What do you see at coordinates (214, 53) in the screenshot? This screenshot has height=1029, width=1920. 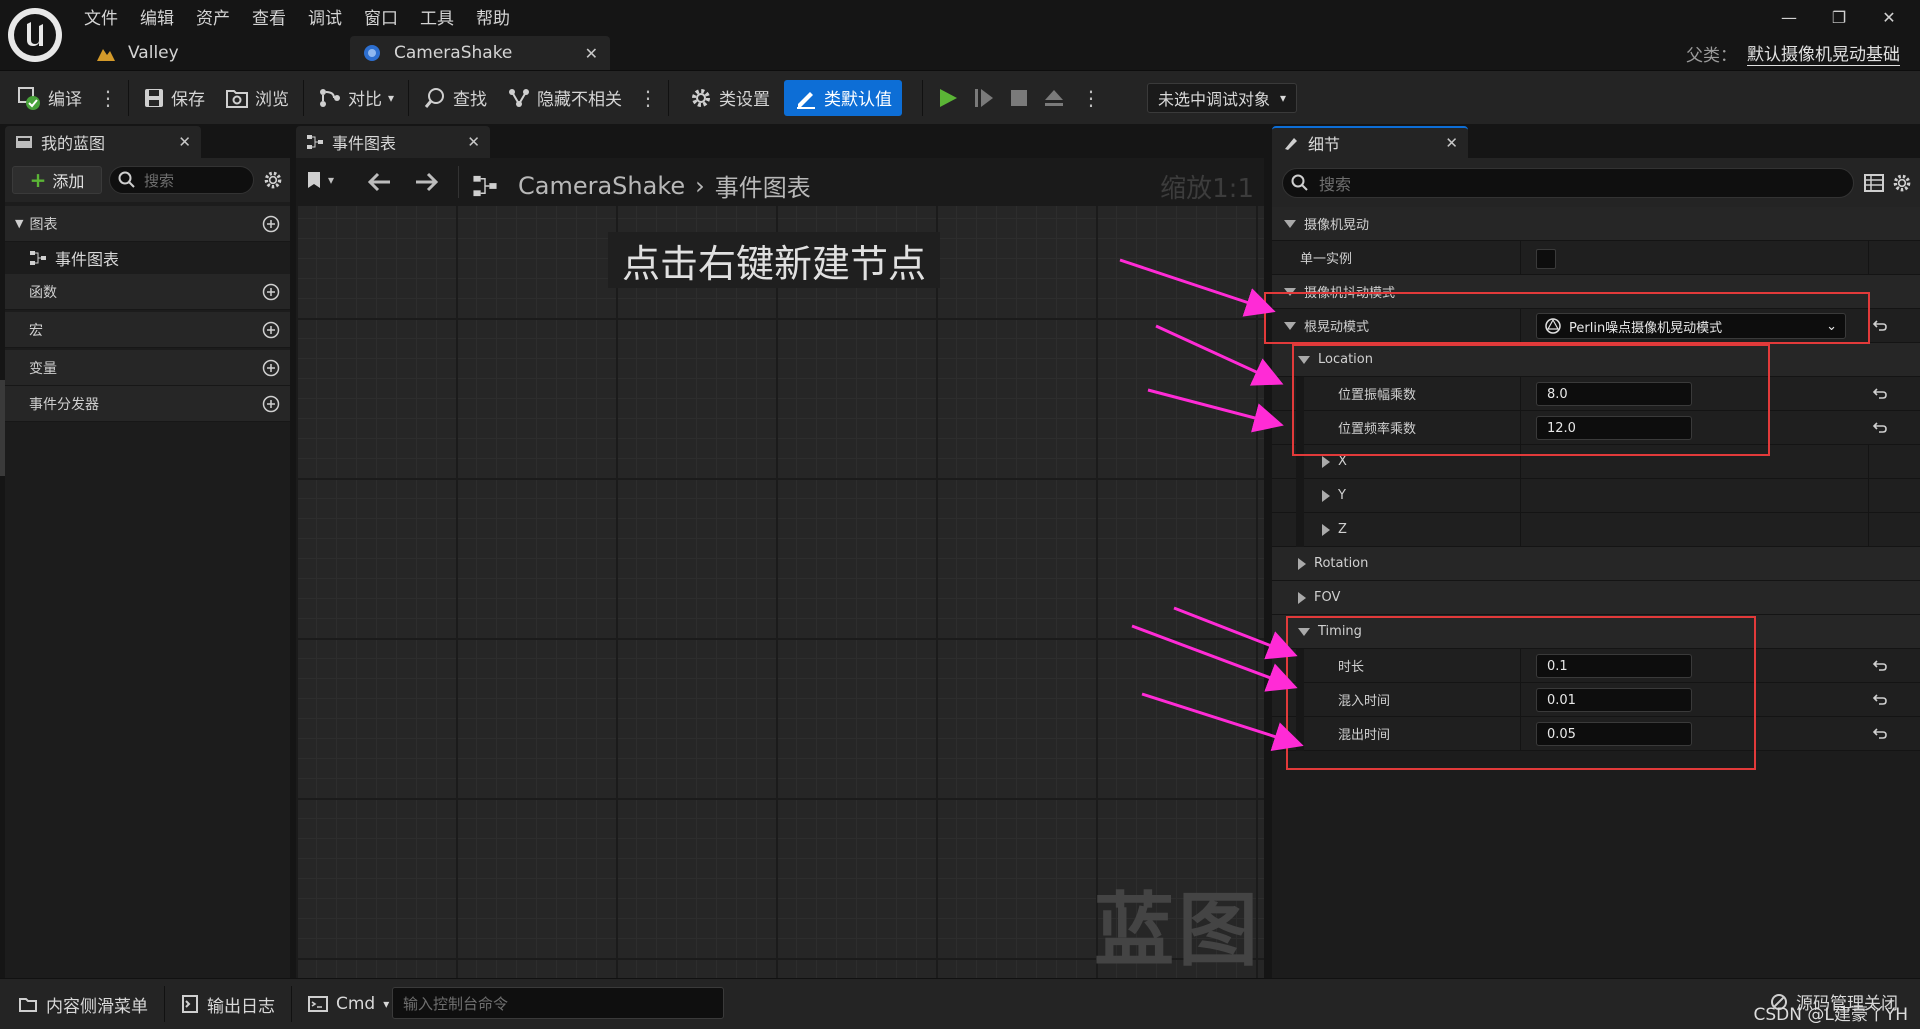 I see `tab-valley: Valley` at bounding box center [214, 53].